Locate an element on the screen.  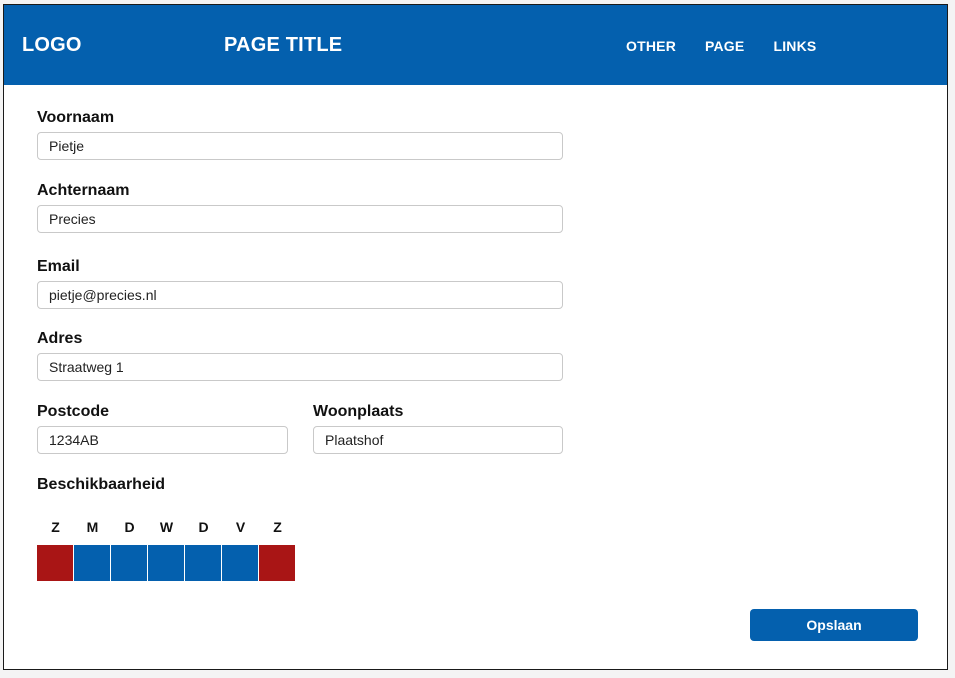
day-letter-monday: M is located at coordinates (92, 527).